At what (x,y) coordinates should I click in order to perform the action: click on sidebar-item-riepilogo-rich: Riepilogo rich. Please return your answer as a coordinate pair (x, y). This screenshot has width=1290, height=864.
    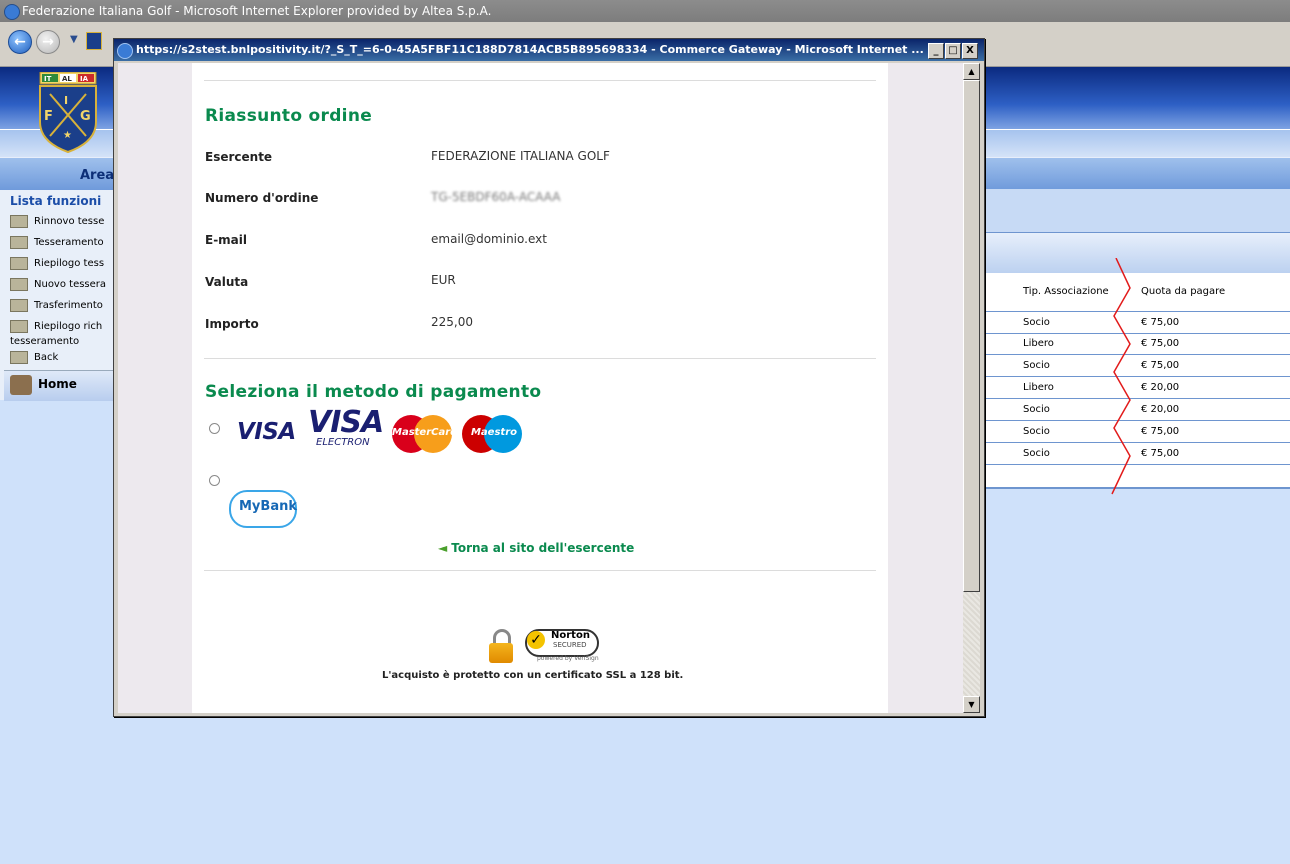
    Looking at the image, I should click on (56, 327).